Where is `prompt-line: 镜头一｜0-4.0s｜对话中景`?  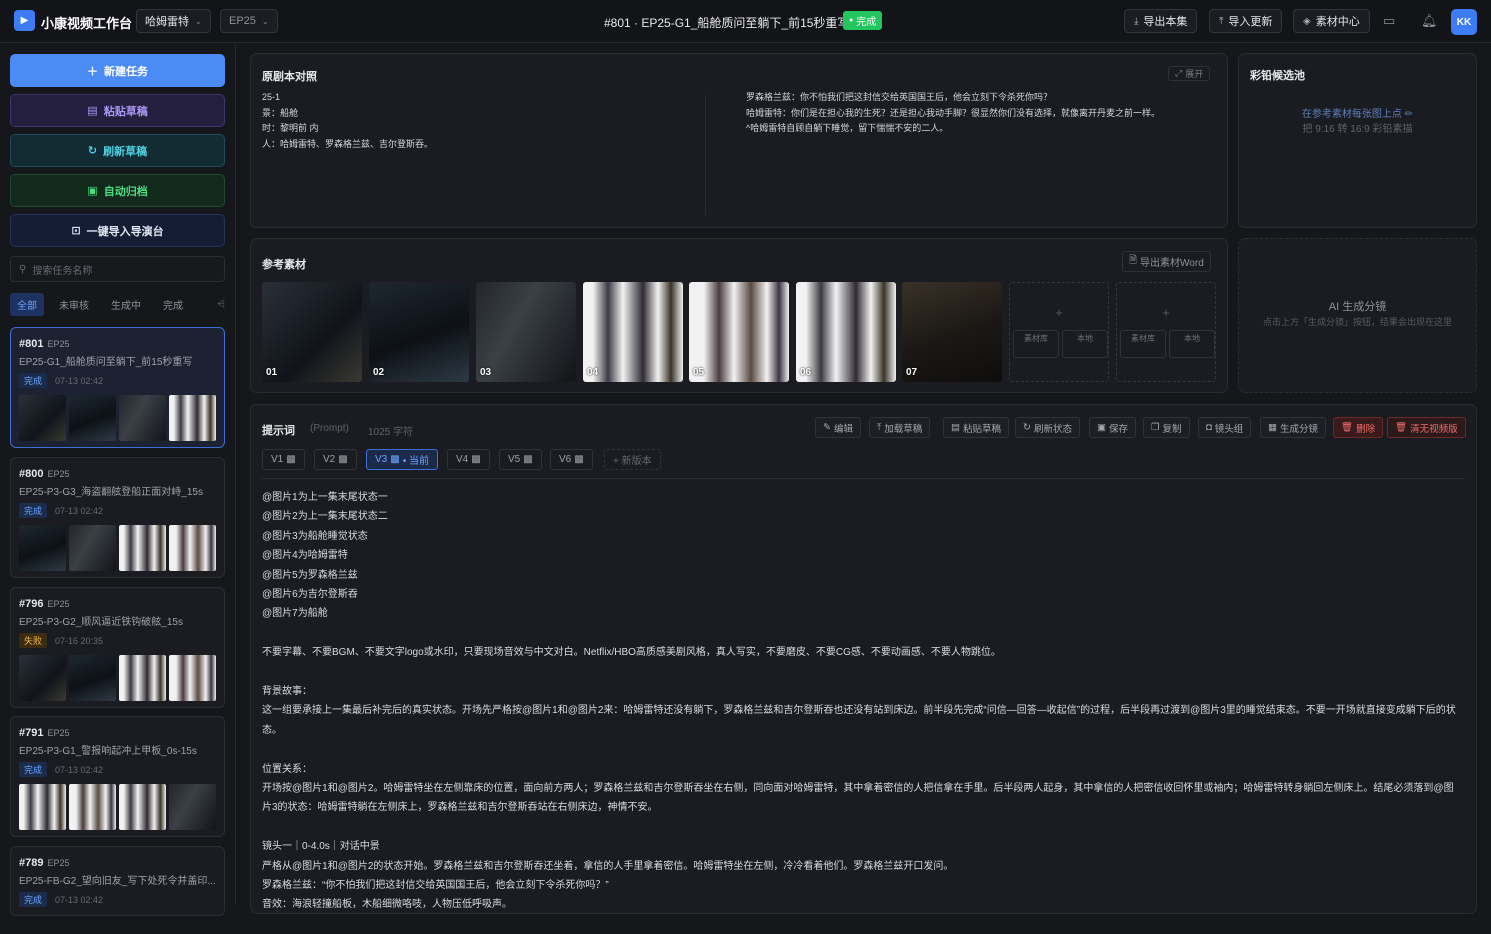 prompt-line: 镜头一｜0-4.0s｜对话中景 is located at coordinates (321, 847).